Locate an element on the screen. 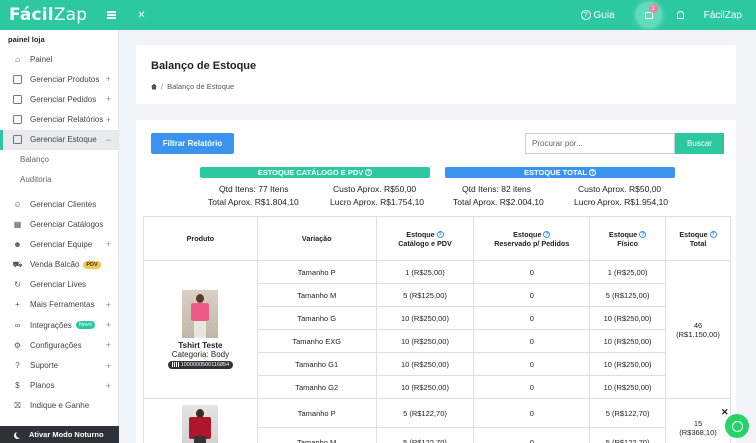 The image size is (756, 443). sidebar-item-label: Configurações is located at coordinates (56, 345).